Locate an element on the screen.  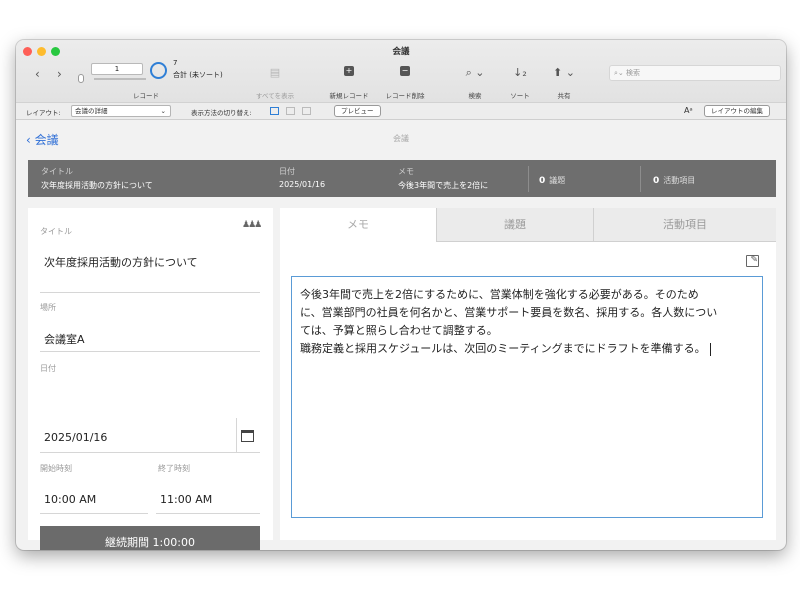
start-time-field: 10:00 AM is located at coordinates (70, 499).